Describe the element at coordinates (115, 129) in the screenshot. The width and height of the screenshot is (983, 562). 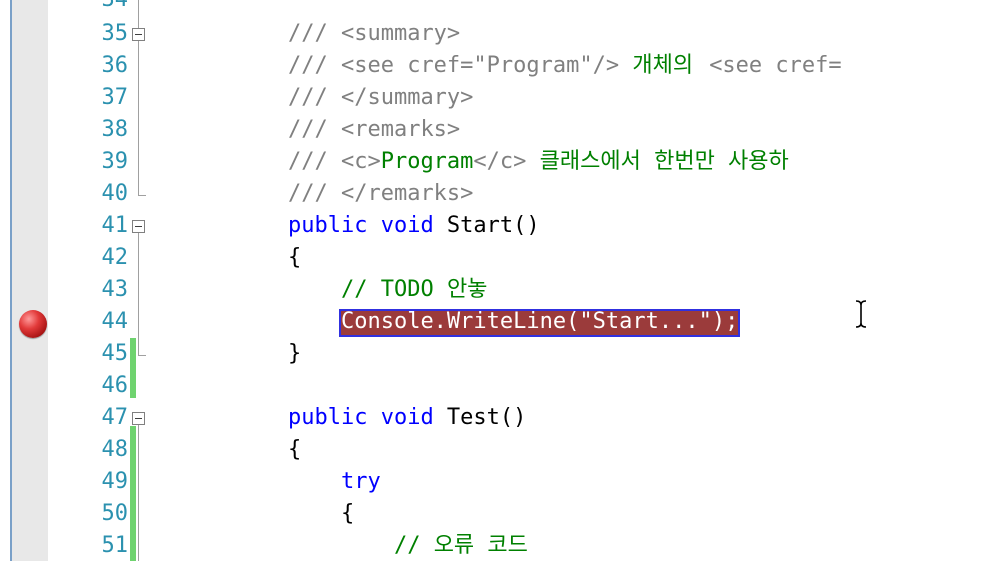
I see `line-number: 38` at that location.